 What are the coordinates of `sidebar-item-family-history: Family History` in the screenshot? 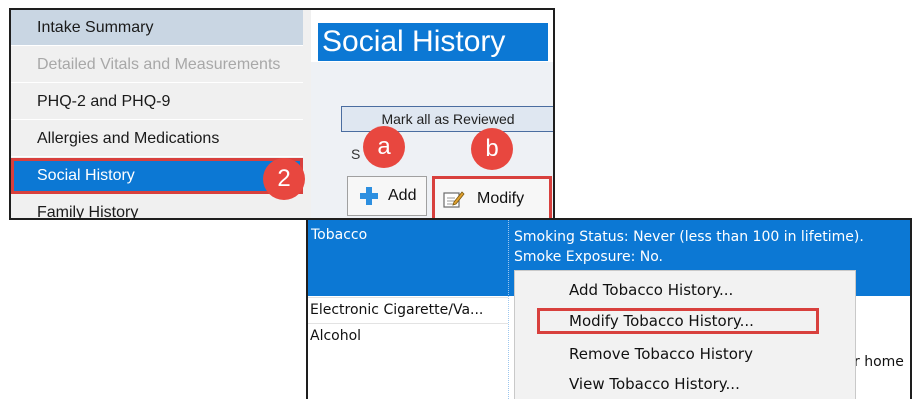 It's located at (157, 206).